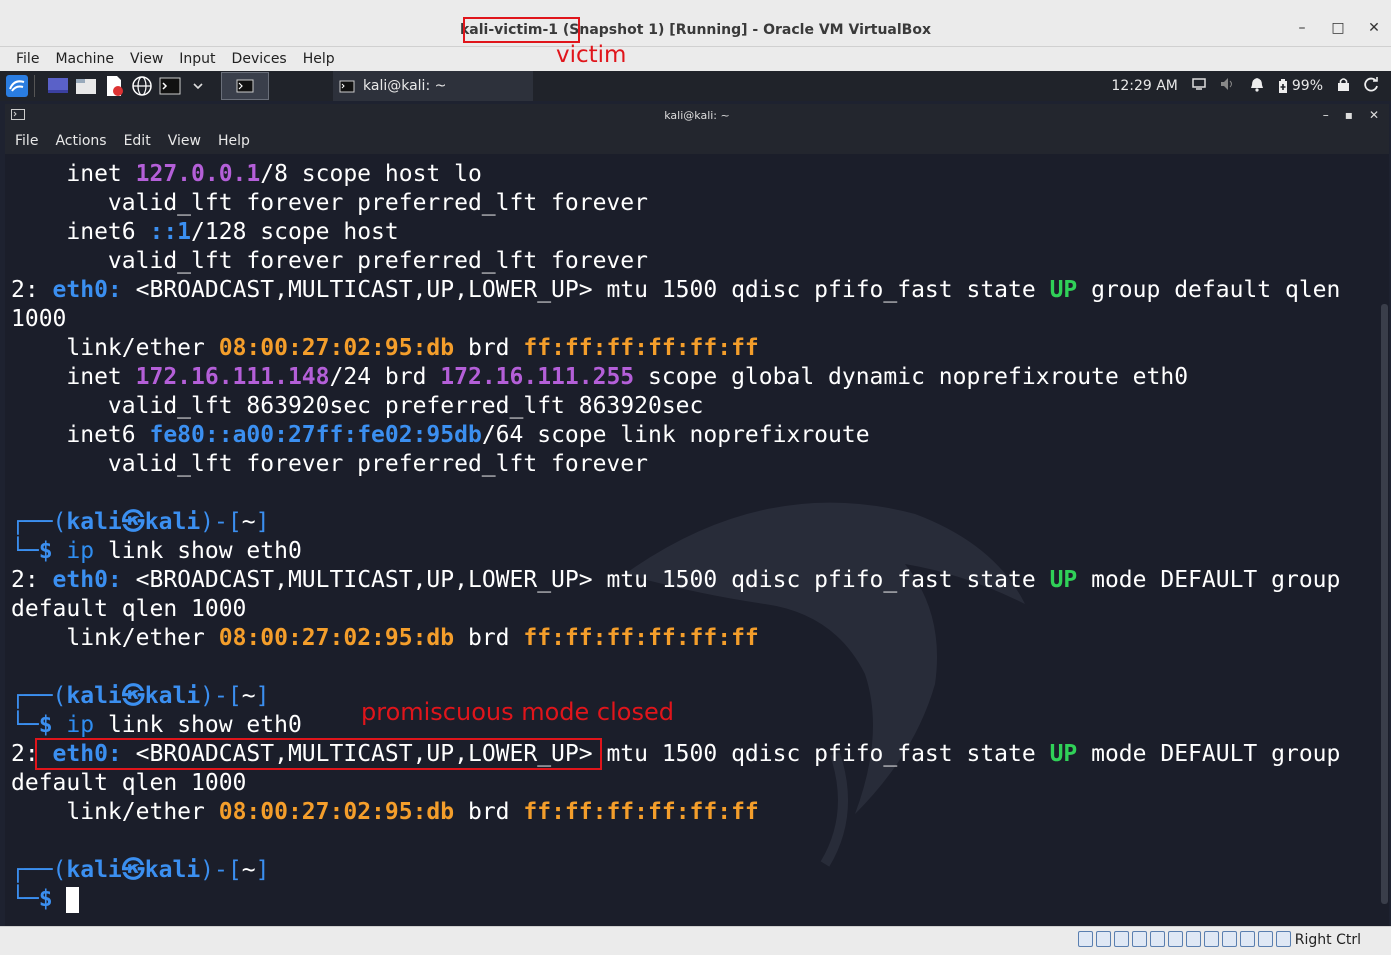 This screenshot has height=955, width=1391. What do you see at coordinates (1282, 85) in the screenshot?
I see `battery-icon` at bounding box center [1282, 85].